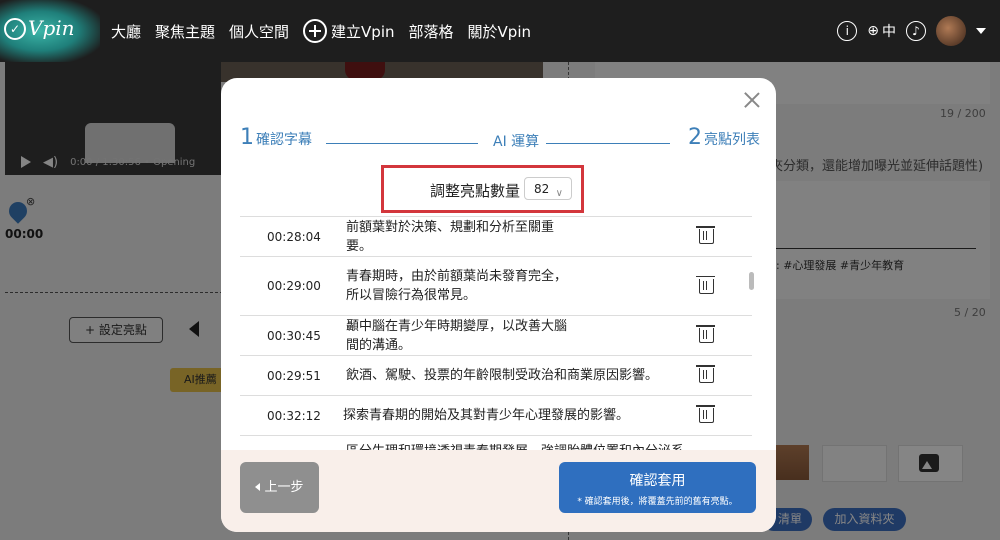 This screenshot has height=540, width=1000. I want to click on table-row: 00:29:51 飲酒、駕駛、投票的年齡限制受政治和商業原因影響。, so click(496, 376).